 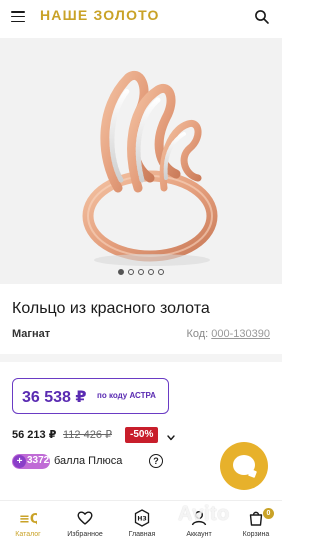 I want to click on home-logo-icon: НЗ, so click(x=142, y=518).